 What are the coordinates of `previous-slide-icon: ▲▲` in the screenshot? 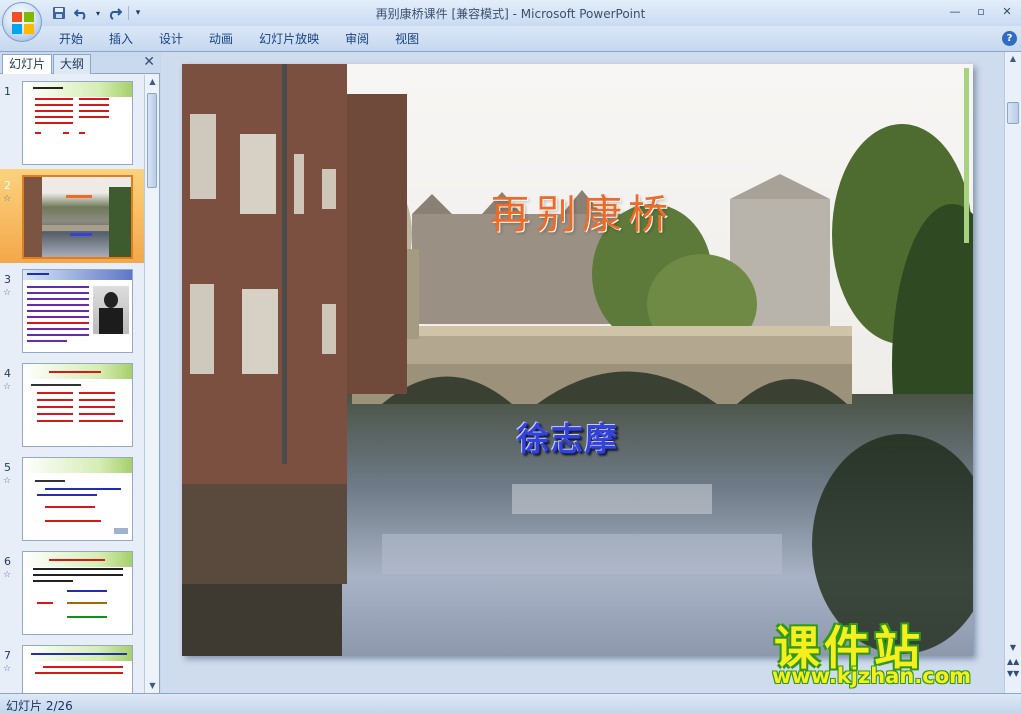 It's located at (1013, 661).